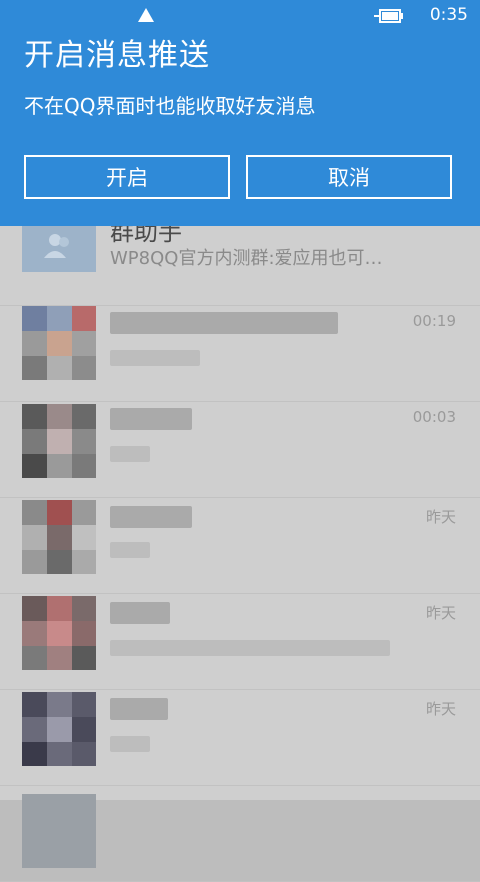  What do you see at coordinates (434, 417) in the screenshot?
I see `chat-time: 00:03` at bounding box center [434, 417].